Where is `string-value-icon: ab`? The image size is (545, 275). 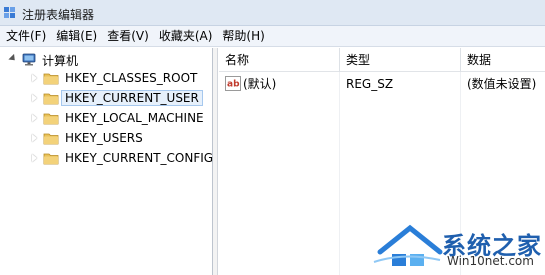
string-value-icon: ab is located at coordinates (233, 83).